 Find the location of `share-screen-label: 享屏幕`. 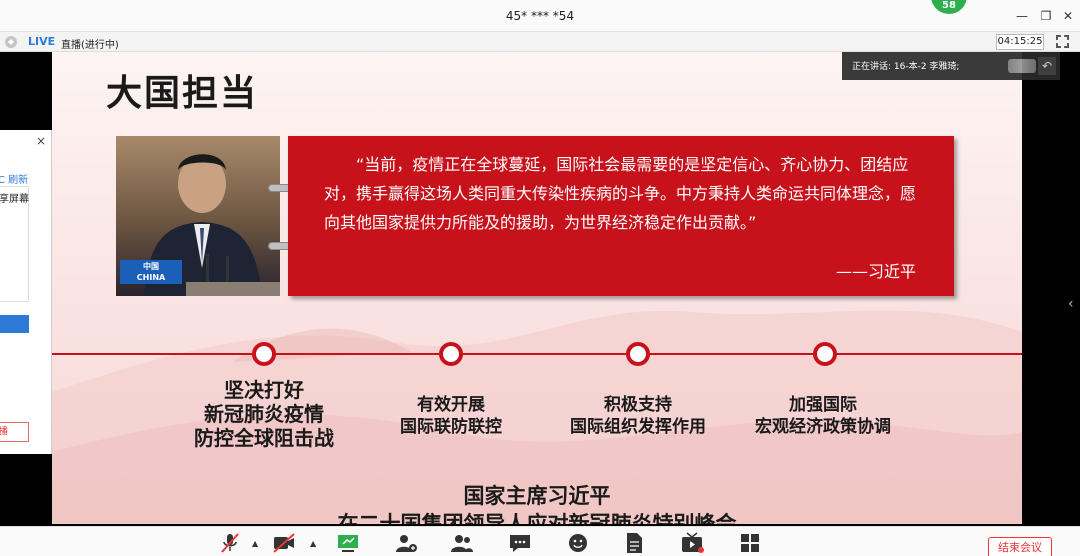

share-screen-label: 享屏幕 is located at coordinates (14, 199).